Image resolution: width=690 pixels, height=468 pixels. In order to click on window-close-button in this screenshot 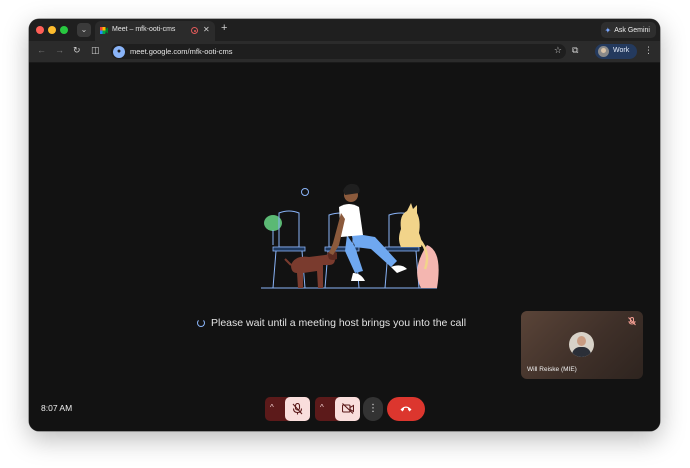, I will do `click(40, 30)`.